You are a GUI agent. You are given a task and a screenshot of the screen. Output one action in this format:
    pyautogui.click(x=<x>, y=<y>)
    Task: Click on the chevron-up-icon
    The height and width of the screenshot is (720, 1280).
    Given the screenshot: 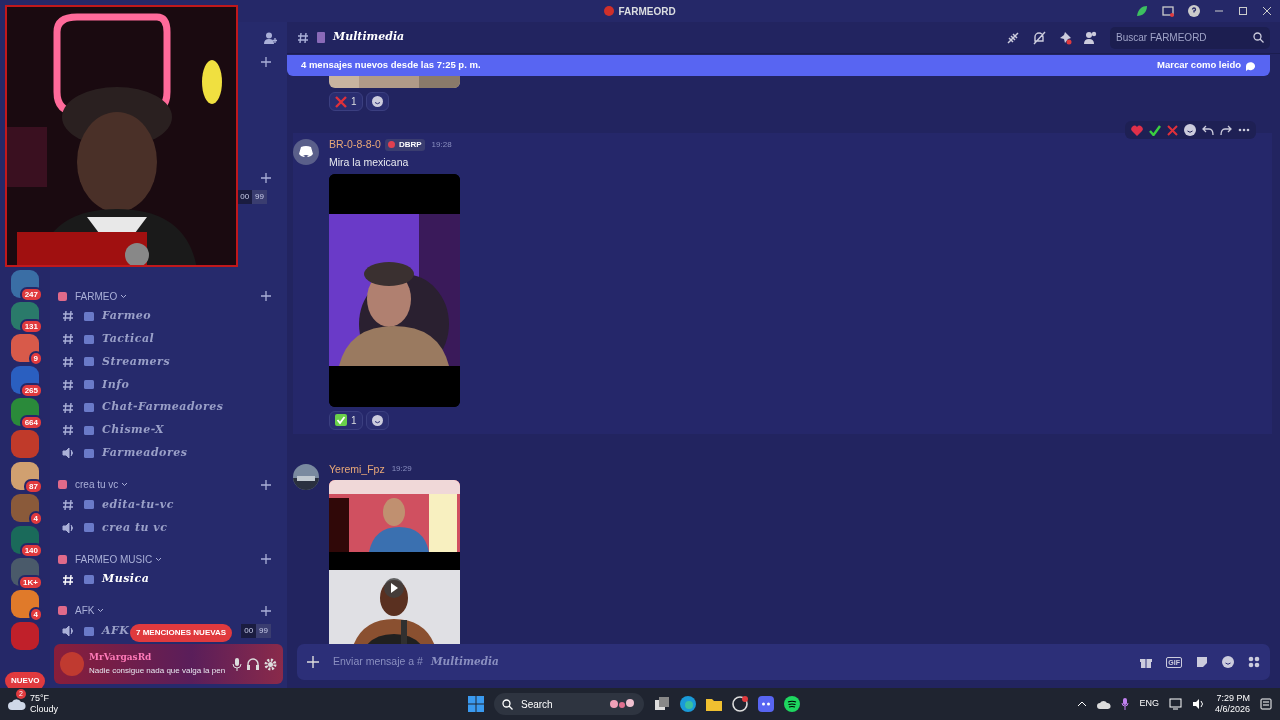 What is the action you would take?
    pyautogui.click(x=1082, y=704)
    